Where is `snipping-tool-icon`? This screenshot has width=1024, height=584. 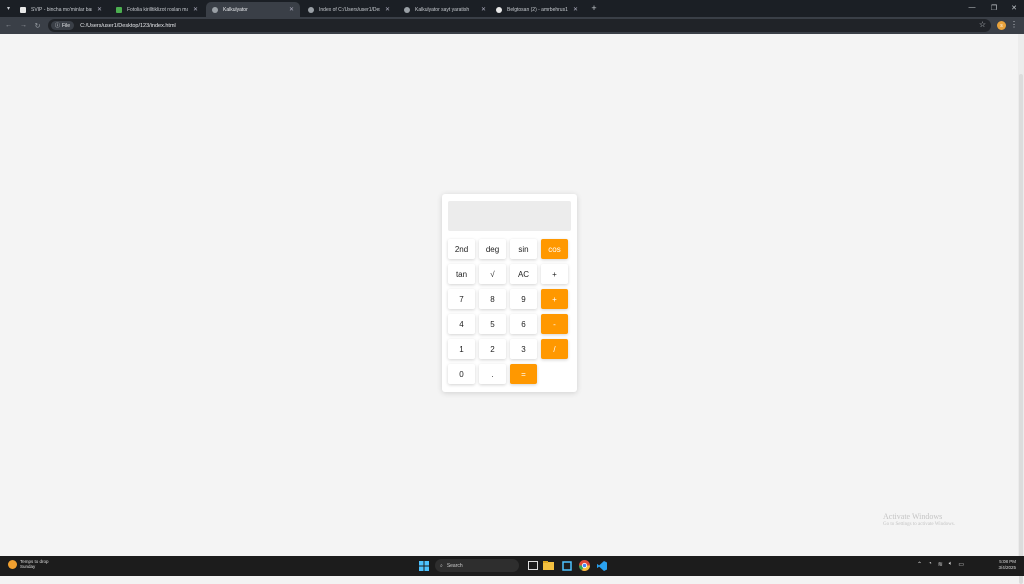 snipping-tool-icon is located at coordinates (566, 565).